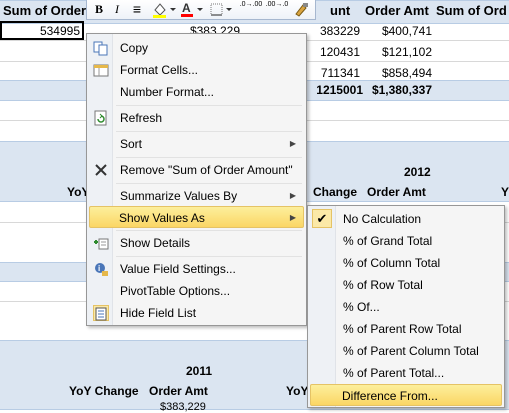 This screenshot has height=413, width=509. Describe the element at coordinates (471, 10) in the screenshot. I see `header-sum-of-order-right: Sum of Ord` at that location.